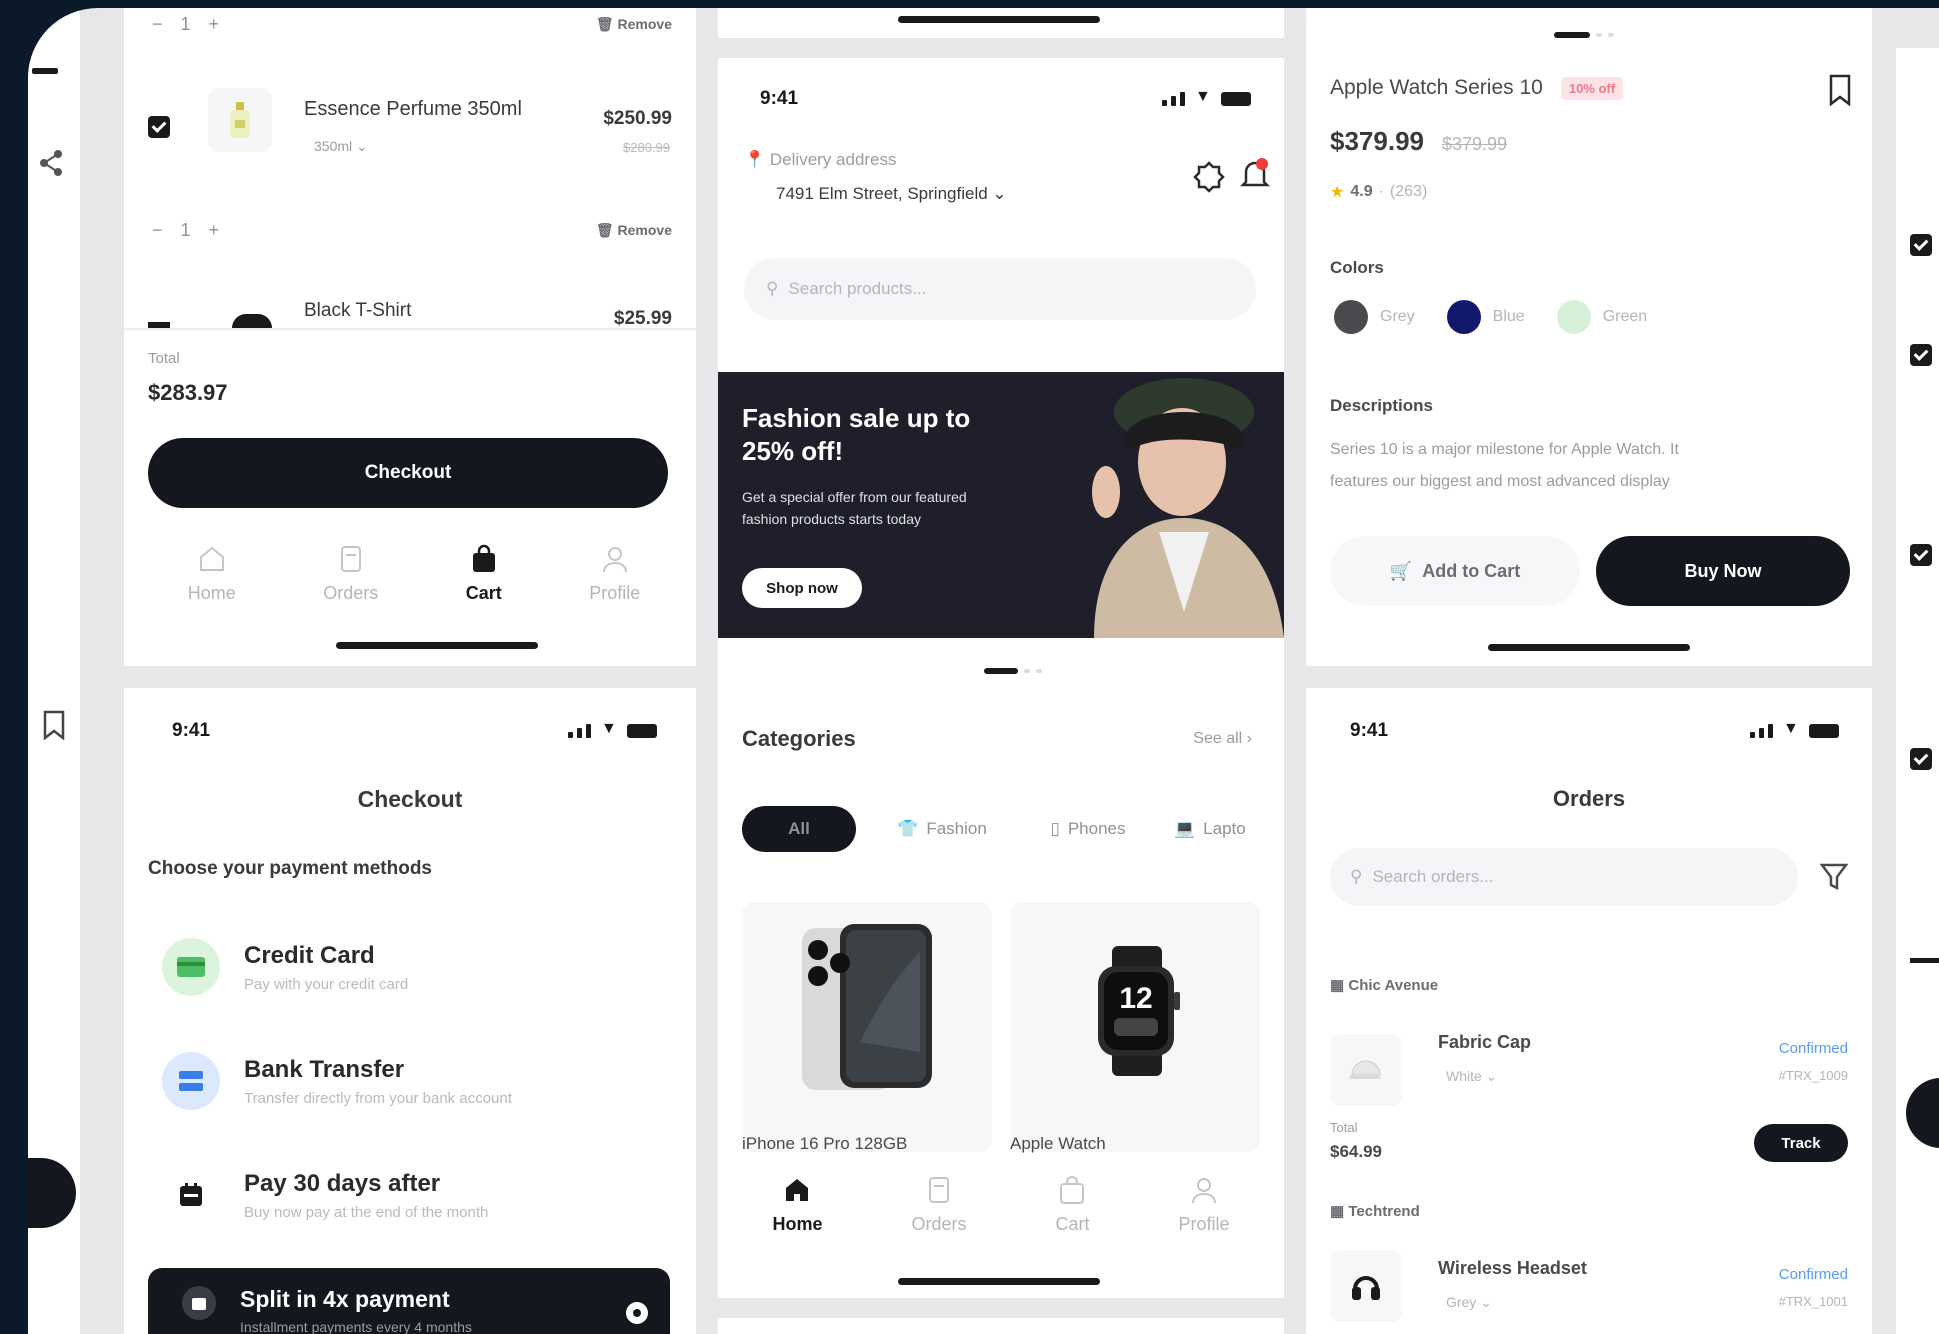  I want to click on perfume-icon, so click(240, 120).